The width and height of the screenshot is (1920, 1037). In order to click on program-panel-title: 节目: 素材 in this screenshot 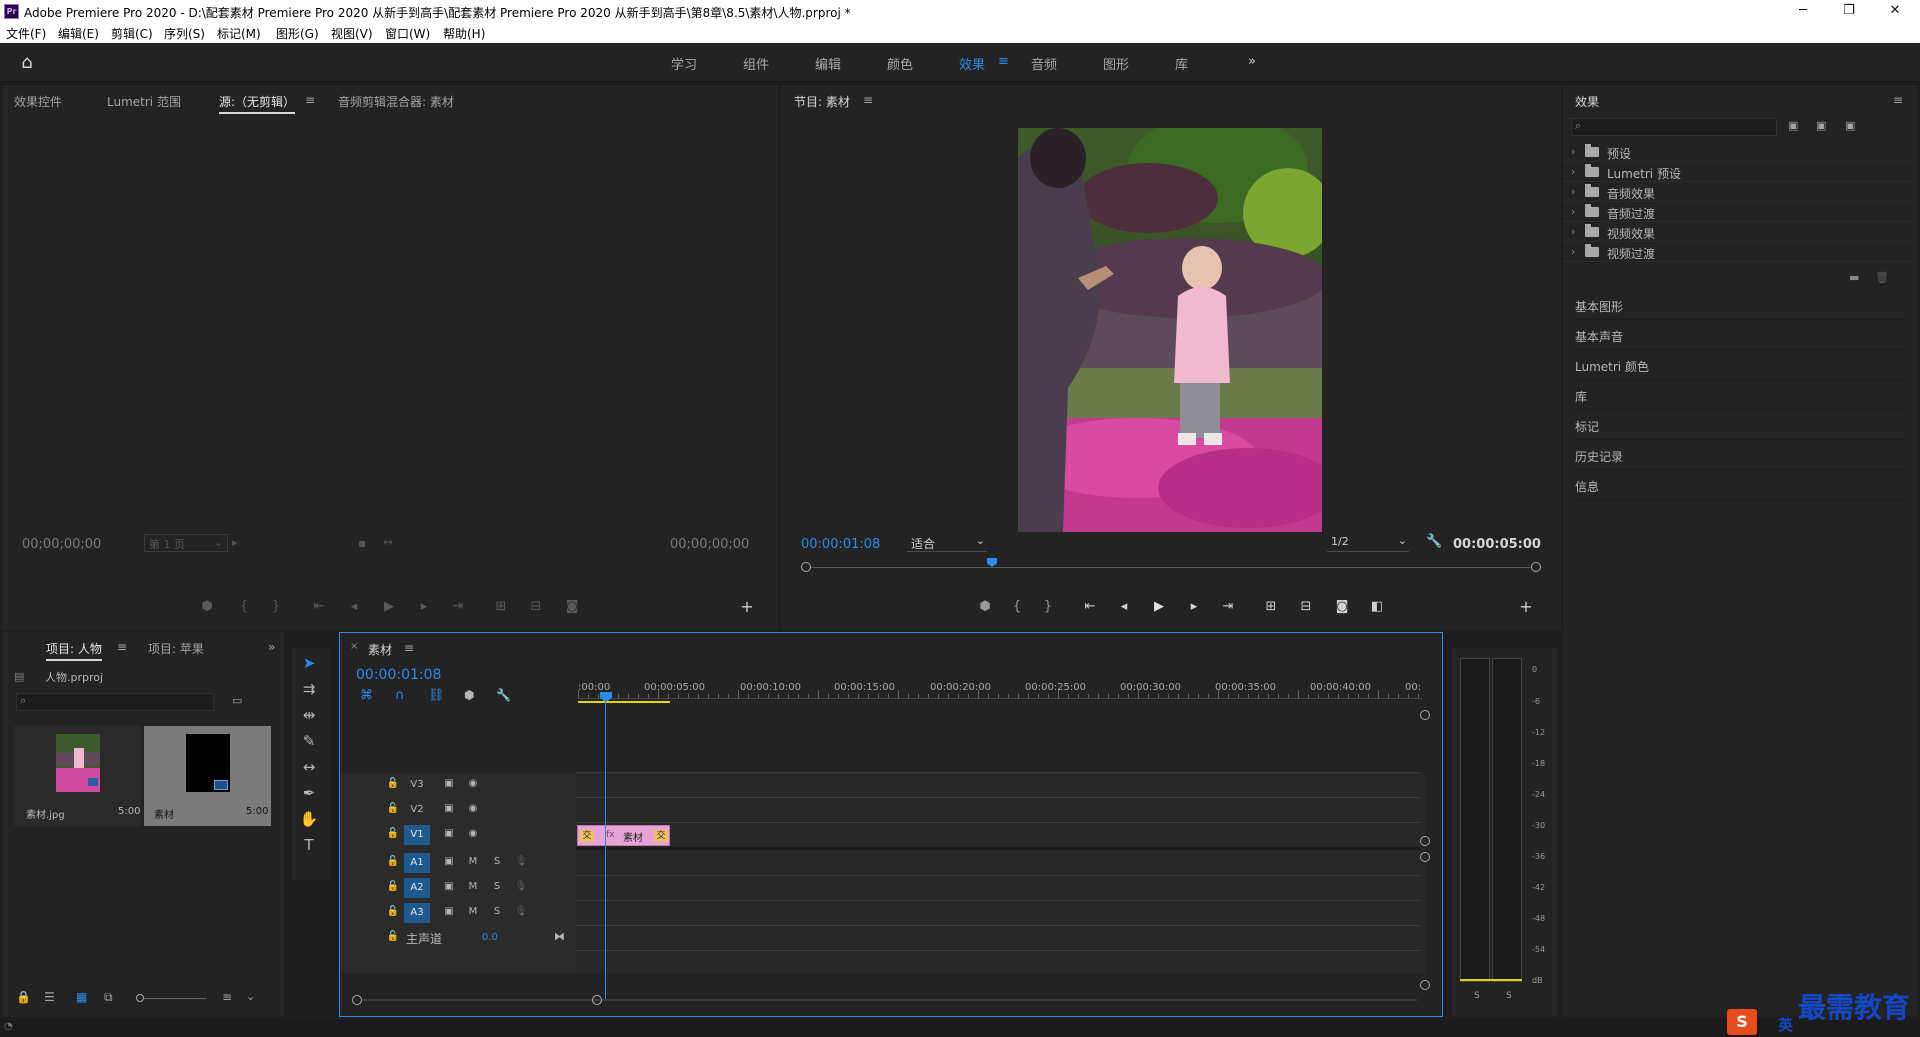, I will do `click(822, 101)`.